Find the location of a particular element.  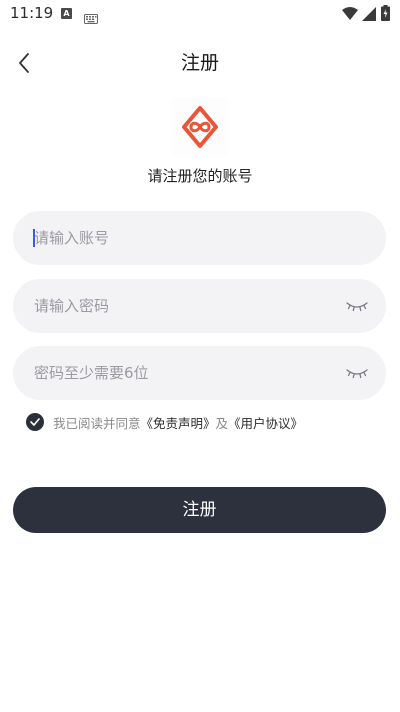

password-input is located at coordinates (199, 306).